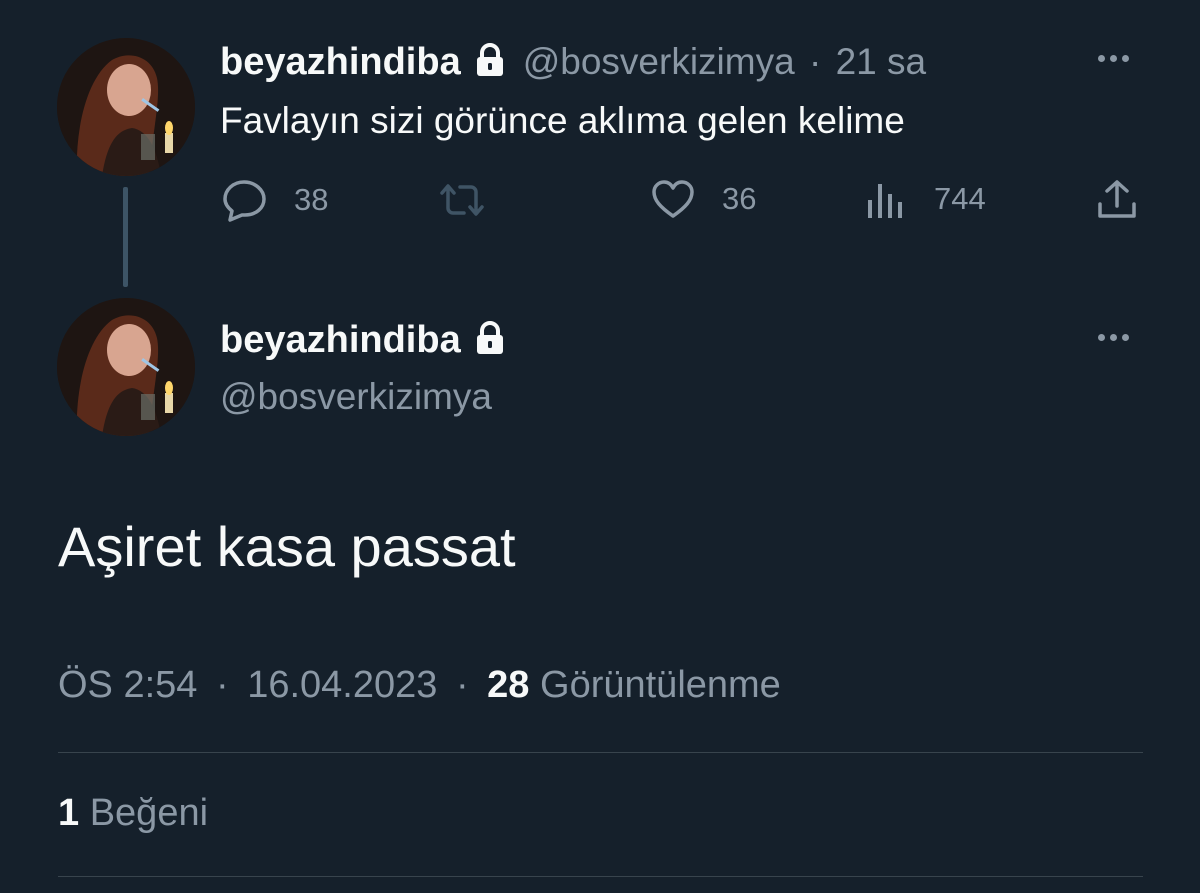 The width and height of the screenshot is (1200, 893). I want to click on reply-count: 38, so click(311, 199).